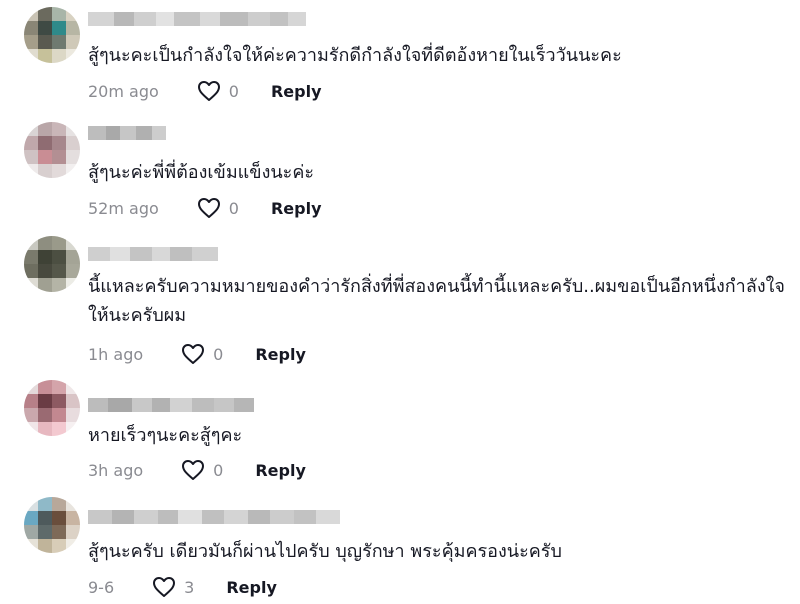  Describe the element at coordinates (101, 587) in the screenshot. I see `comment-time: 9-6` at that location.